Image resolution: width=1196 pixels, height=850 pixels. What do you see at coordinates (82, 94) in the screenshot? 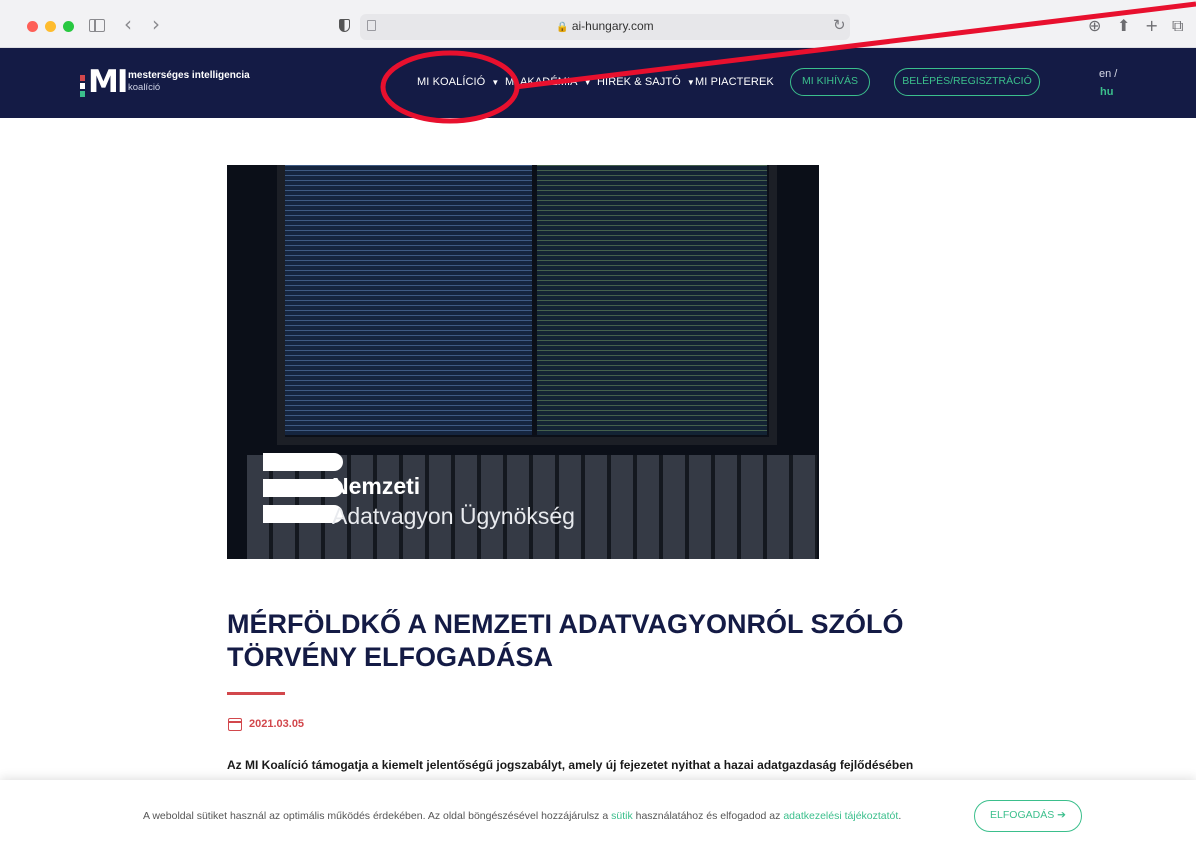
I see `logo-bar-green` at bounding box center [82, 94].